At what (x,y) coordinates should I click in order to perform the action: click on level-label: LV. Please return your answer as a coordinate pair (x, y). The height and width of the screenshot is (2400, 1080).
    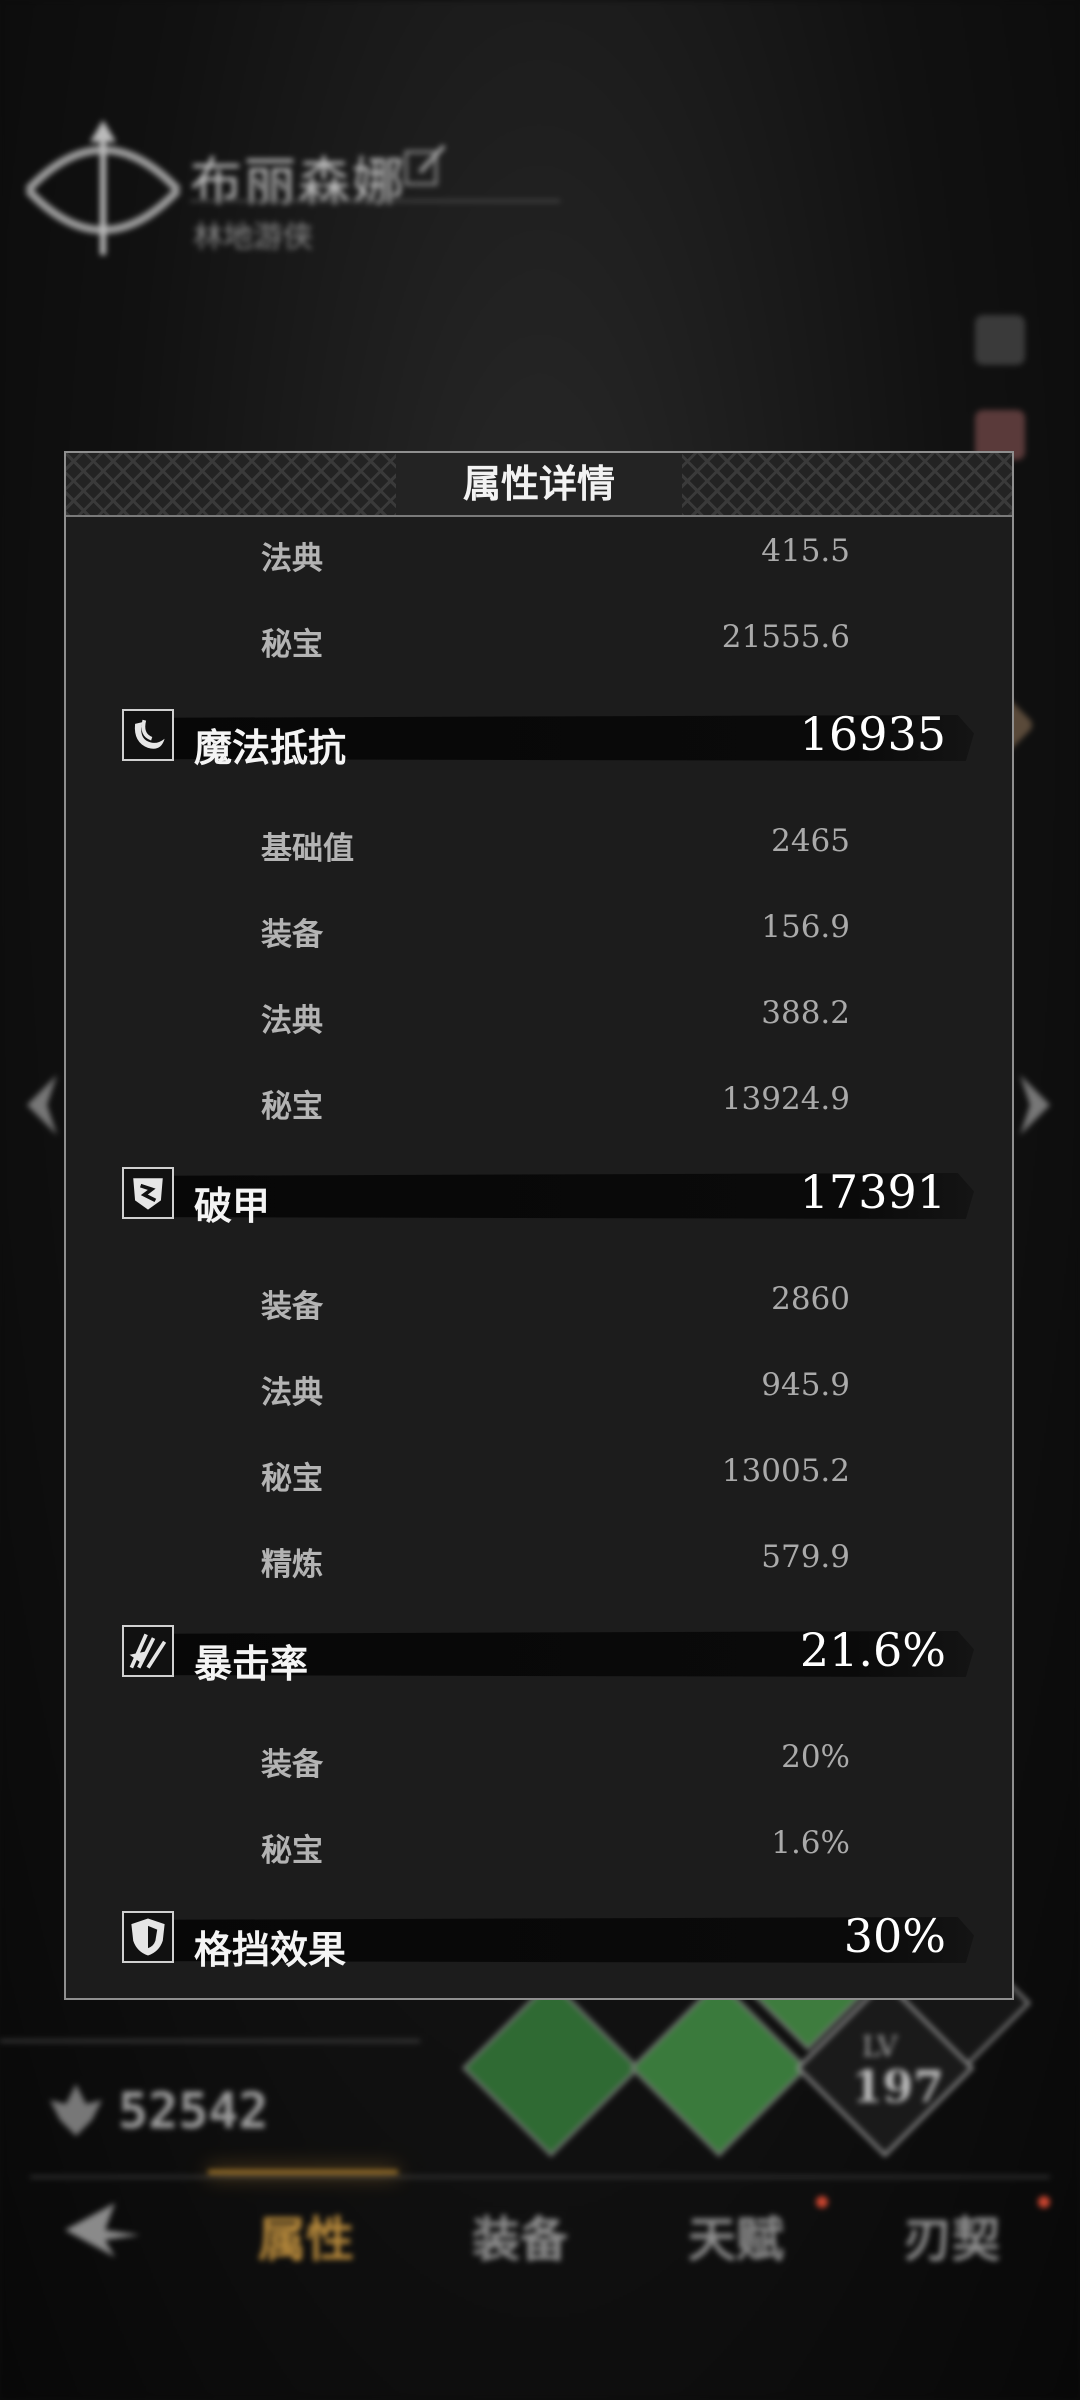
    Looking at the image, I should click on (880, 2046).